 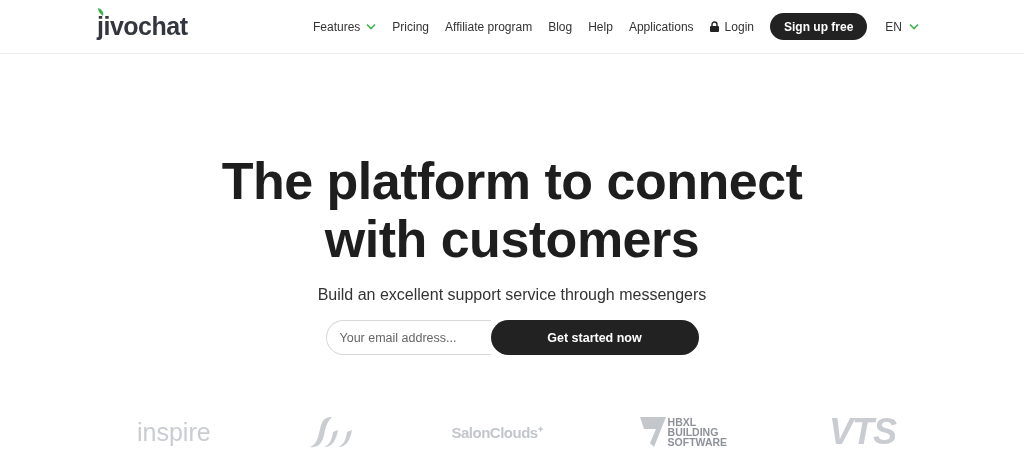 I want to click on nav-link: Blog, so click(x=560, y=26).